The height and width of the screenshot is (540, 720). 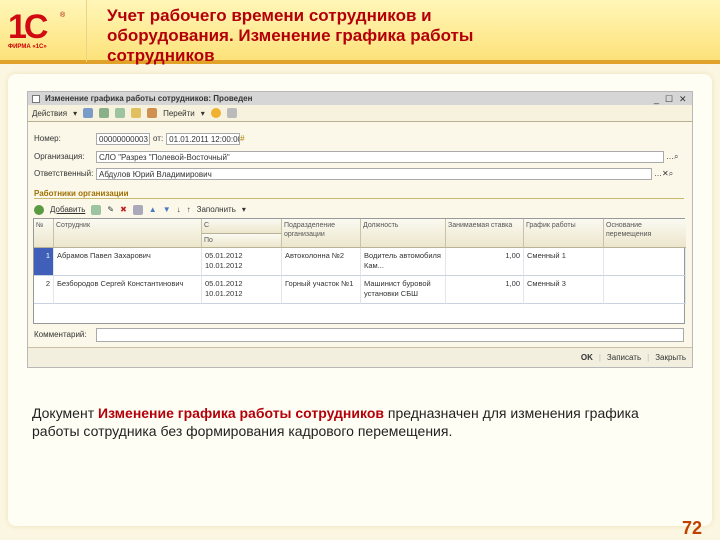 I want to click on refresh-icon, so click(x=104, y=113).